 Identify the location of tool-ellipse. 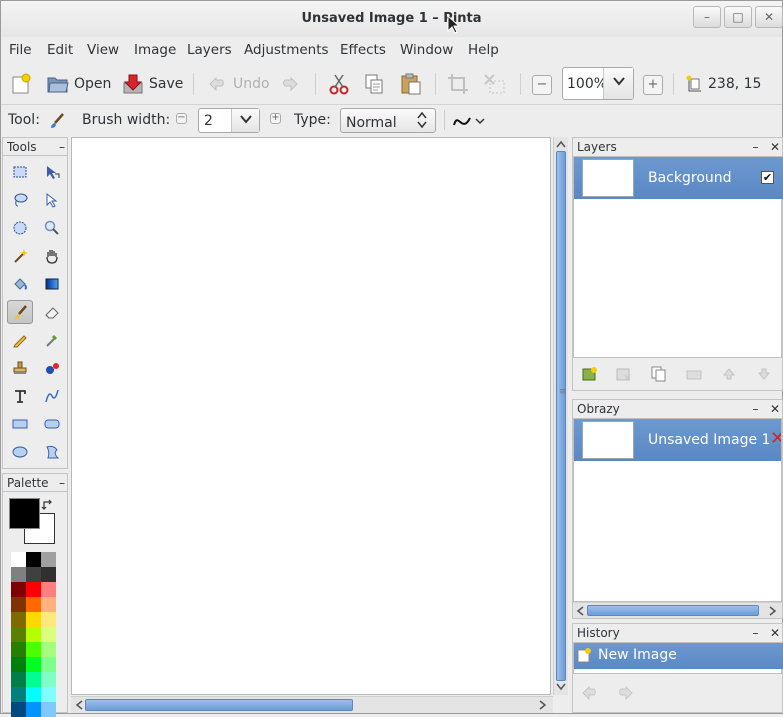
(20, 452).